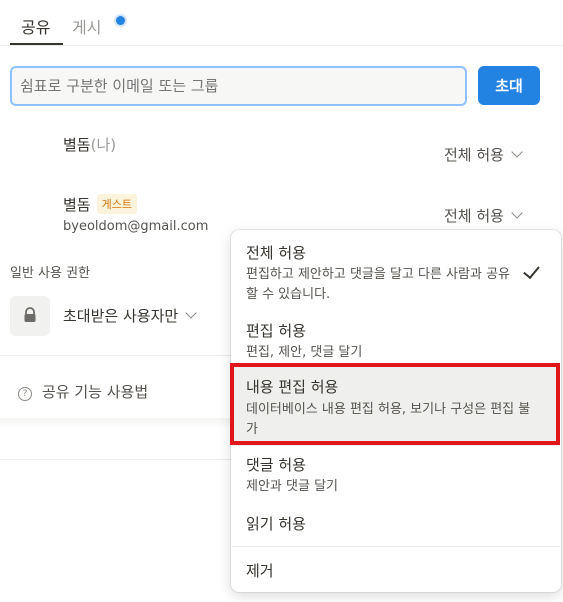 This screenshot has height=602, width=563. What do you see at coordinates (260, 570) in the screenshot?
I see `menu-item-remove: 제거` at bounding box center [260, 570].